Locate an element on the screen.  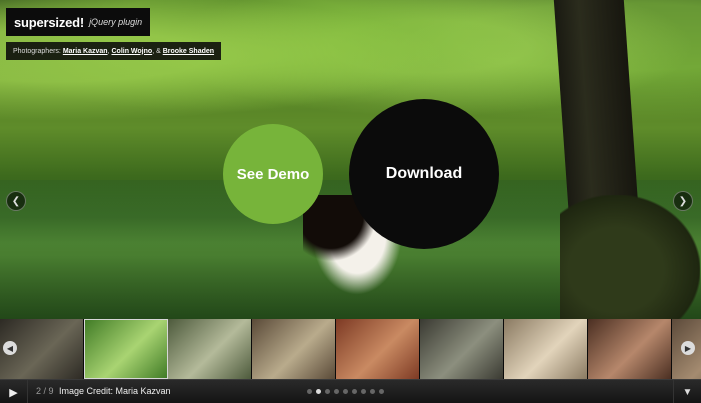
prev-slide-button: ❮ is located at coordinates (16, 201).